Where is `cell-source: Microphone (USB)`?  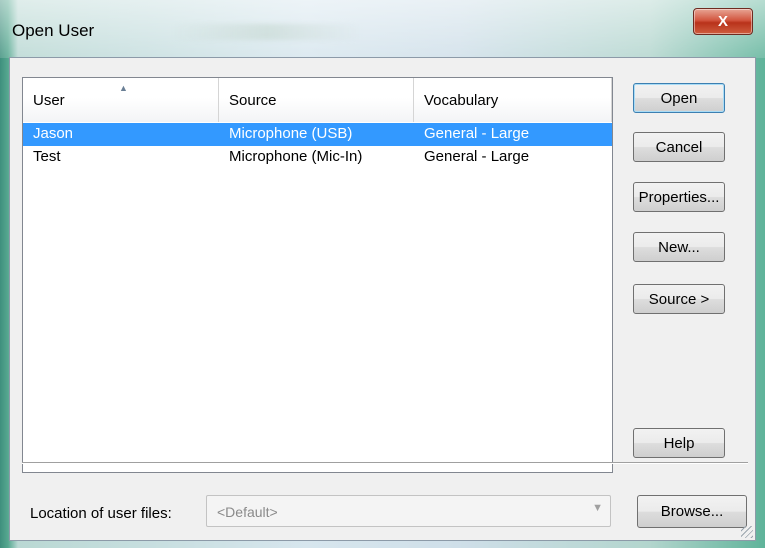
cell-source: Microphone (USB) is located at coordinates (291, 133).